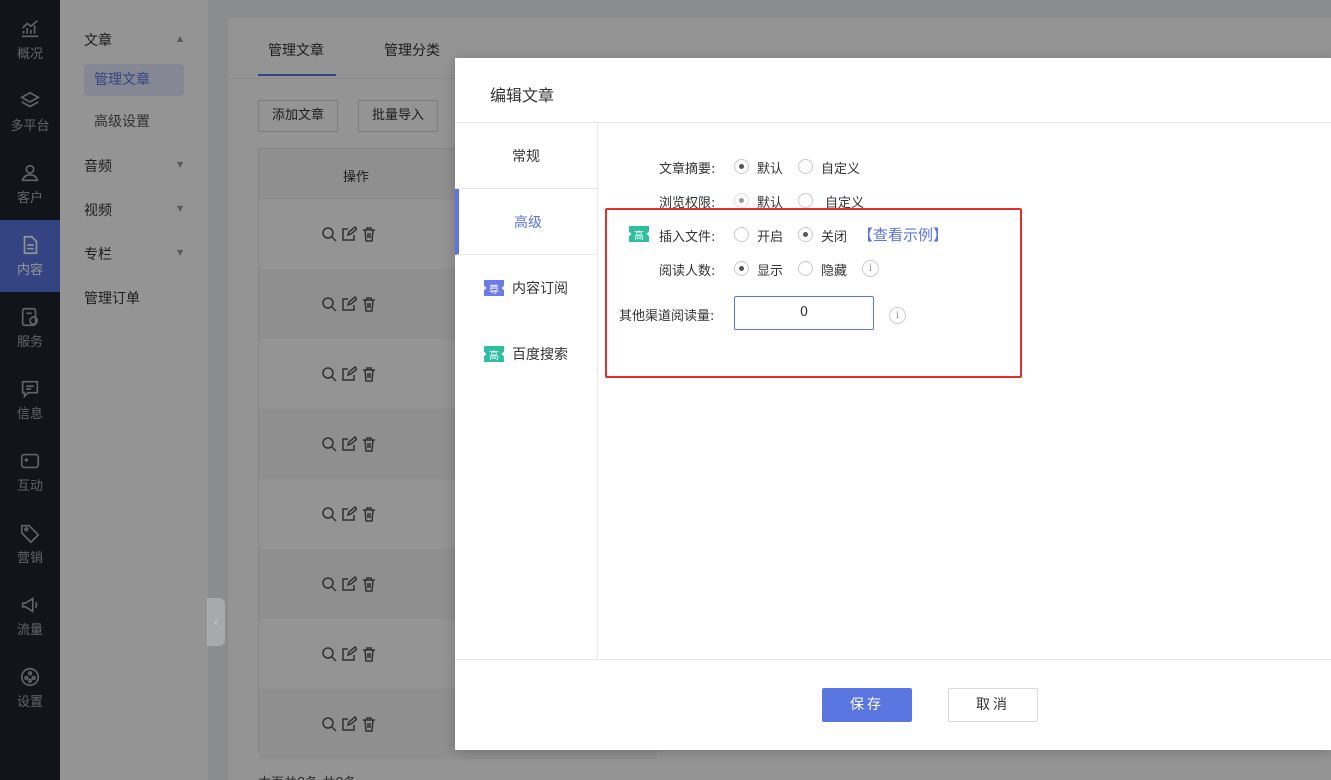  I want to click on summary-custom-radio, so click(805, 166).